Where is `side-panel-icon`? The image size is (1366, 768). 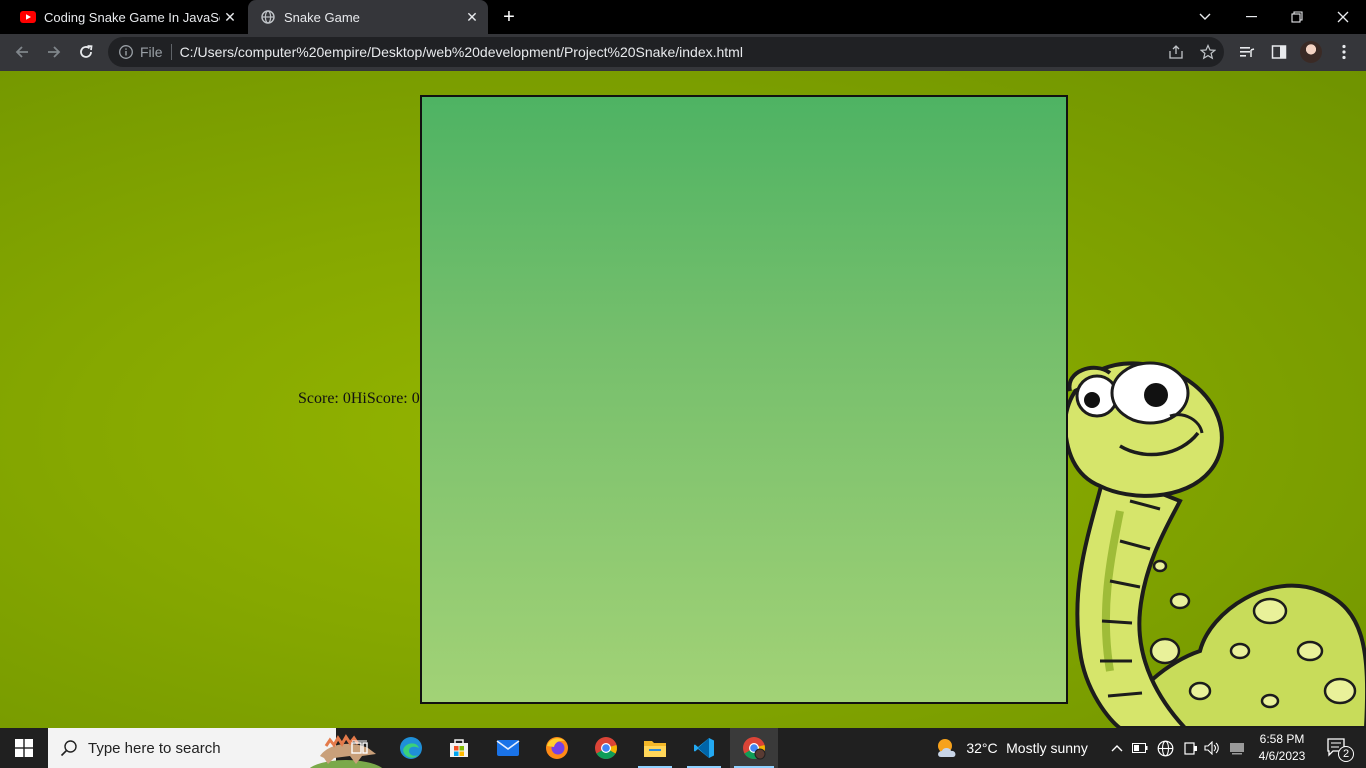 side-panel-icon is located at coordinates (1279, 52).